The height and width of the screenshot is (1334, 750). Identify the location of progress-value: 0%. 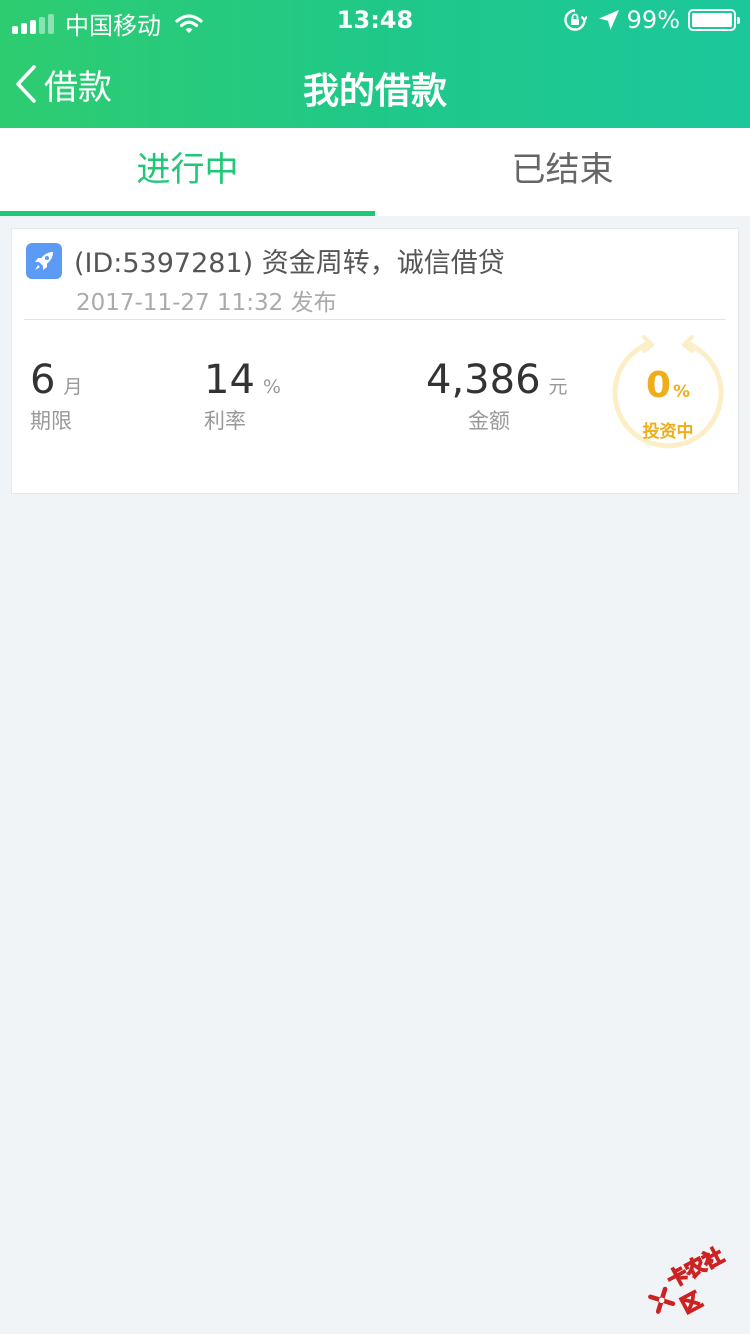
(668, 385).